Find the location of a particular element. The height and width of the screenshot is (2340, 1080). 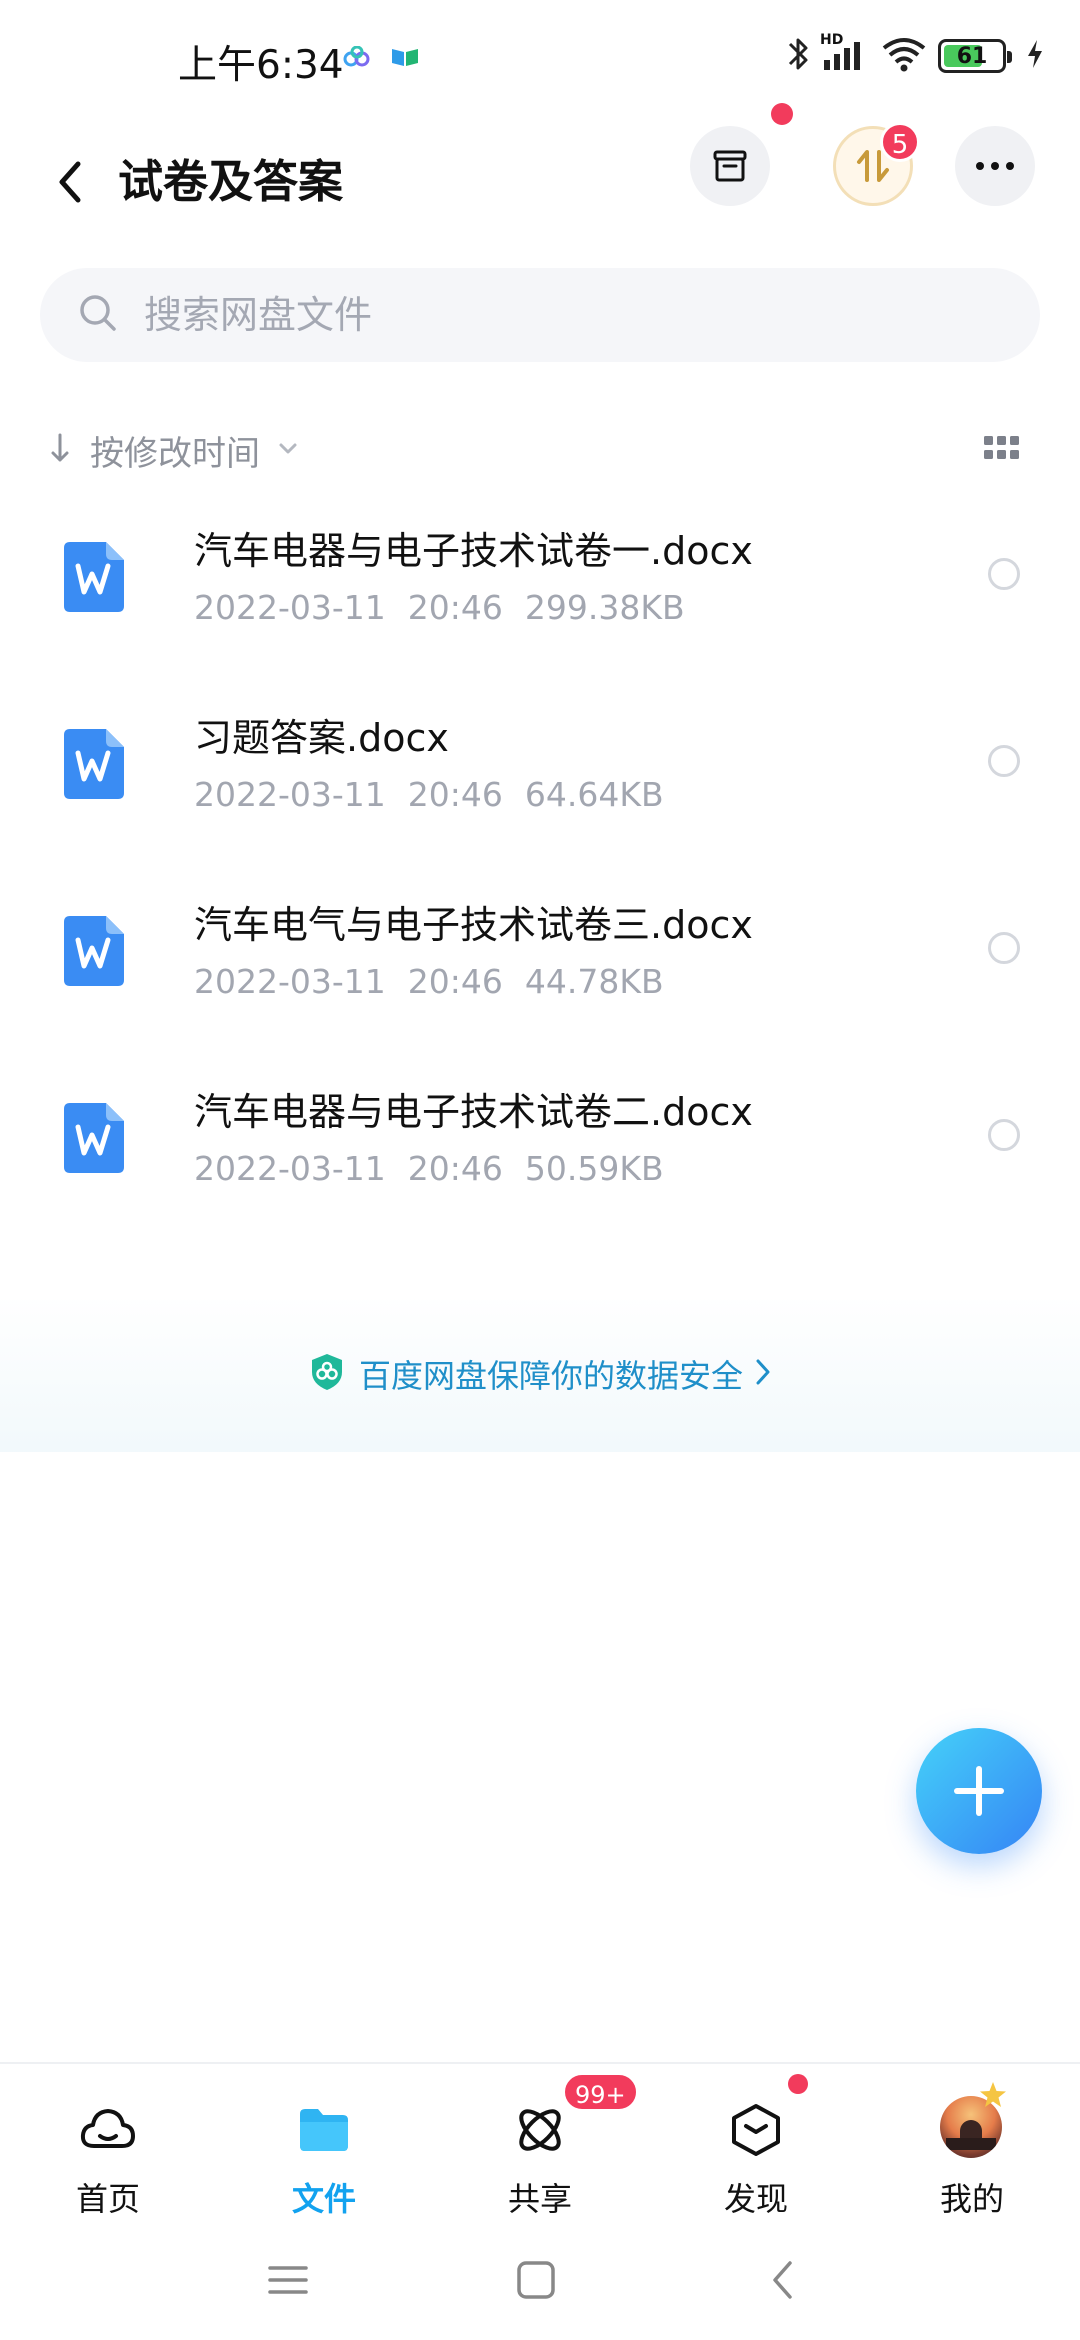

shield-icon is located at coordinates (327, 1374).